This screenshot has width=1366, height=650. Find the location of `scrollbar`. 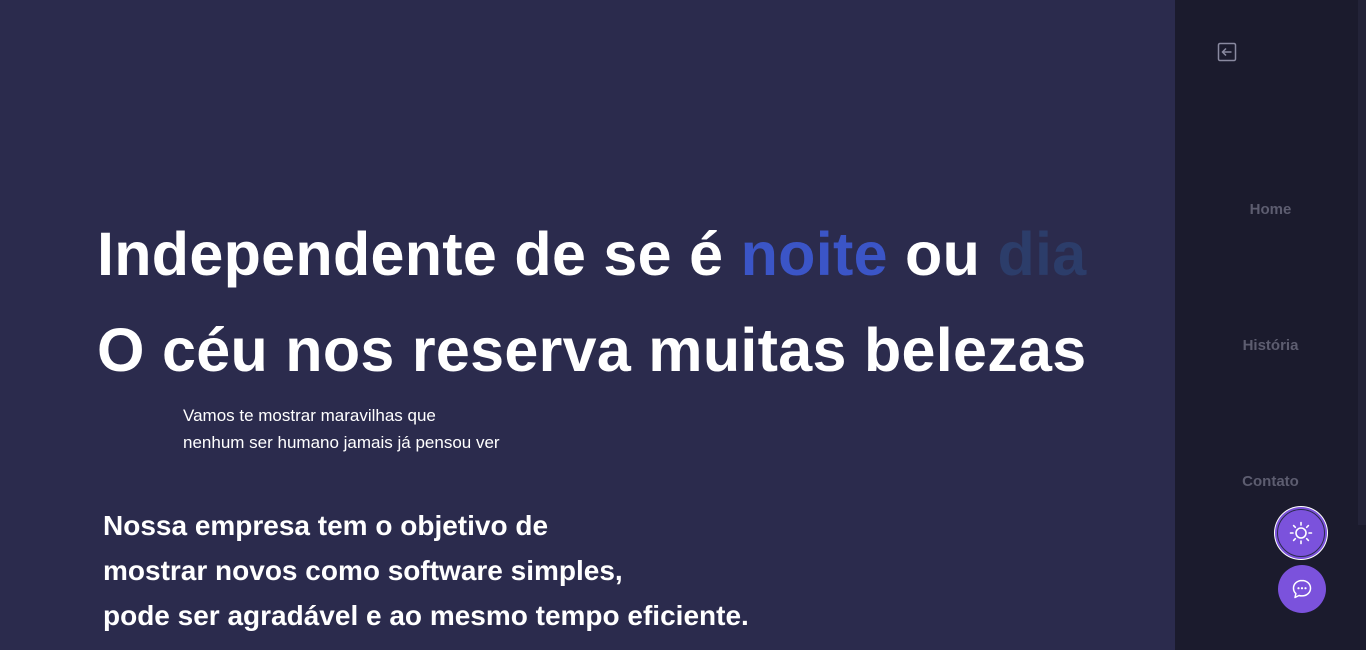

scrollbar is located at coordinates (1362, 325).